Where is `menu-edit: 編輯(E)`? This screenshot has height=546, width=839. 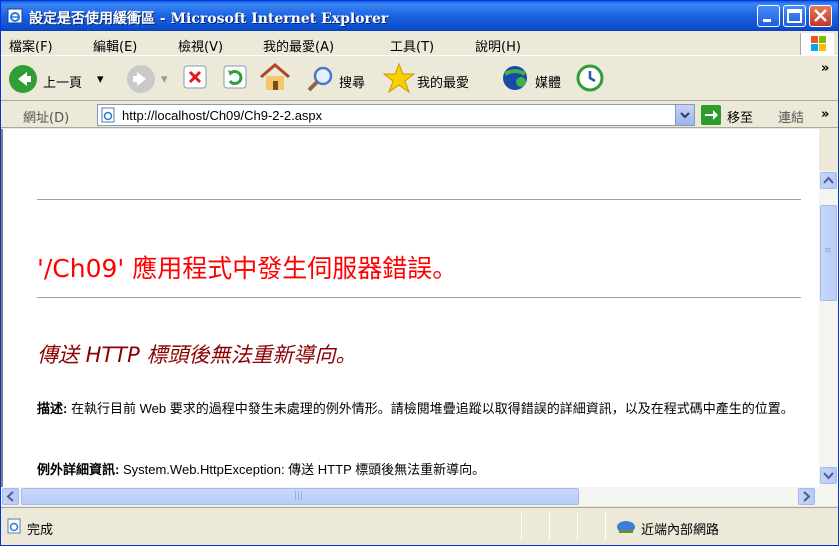
menu-edit: 編輯(E) is located at coordinates (115, 45).